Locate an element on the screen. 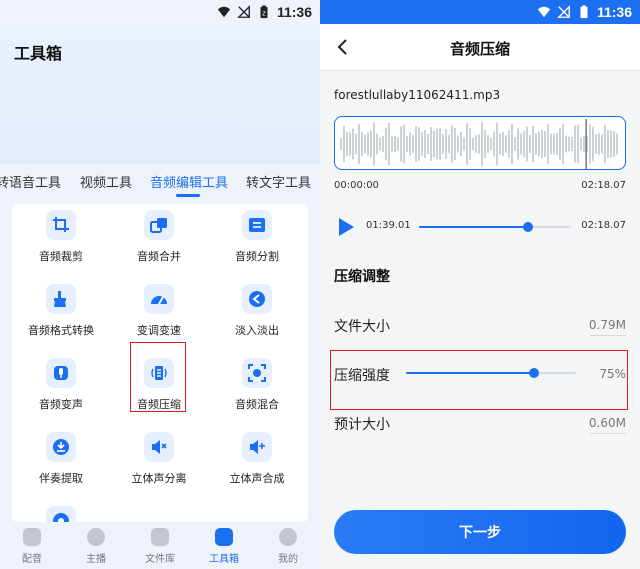 This screenshot has height=569, width=640. battery-icon: z is located at coordinates (264, 12).